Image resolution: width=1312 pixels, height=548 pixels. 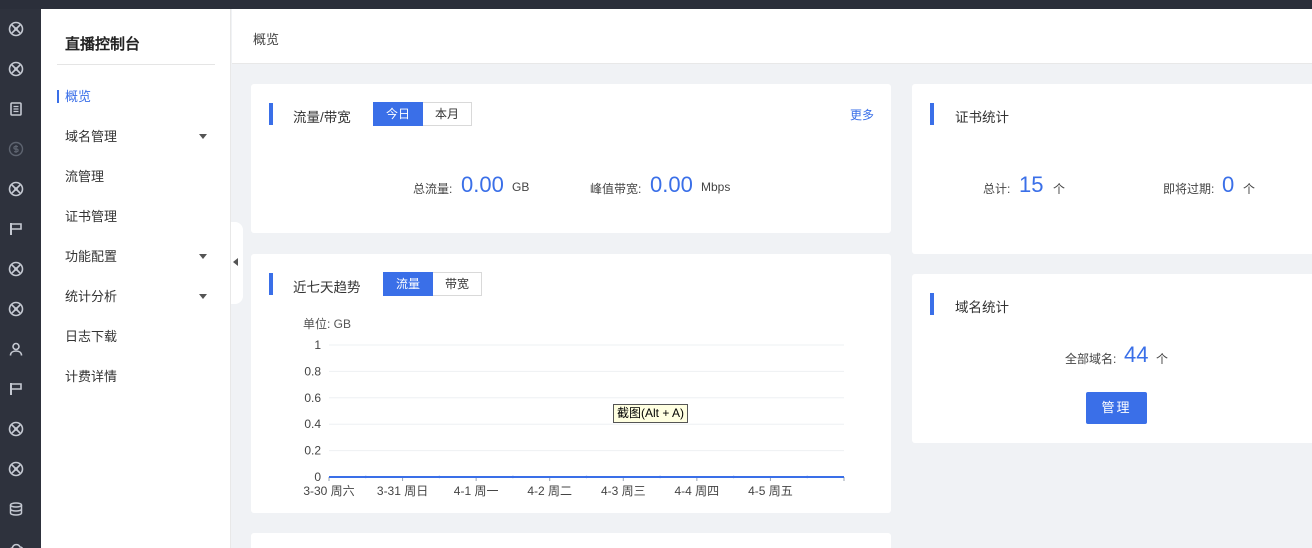 I want to click on y-tick-label: 0.2, so click(x=312, y=451).